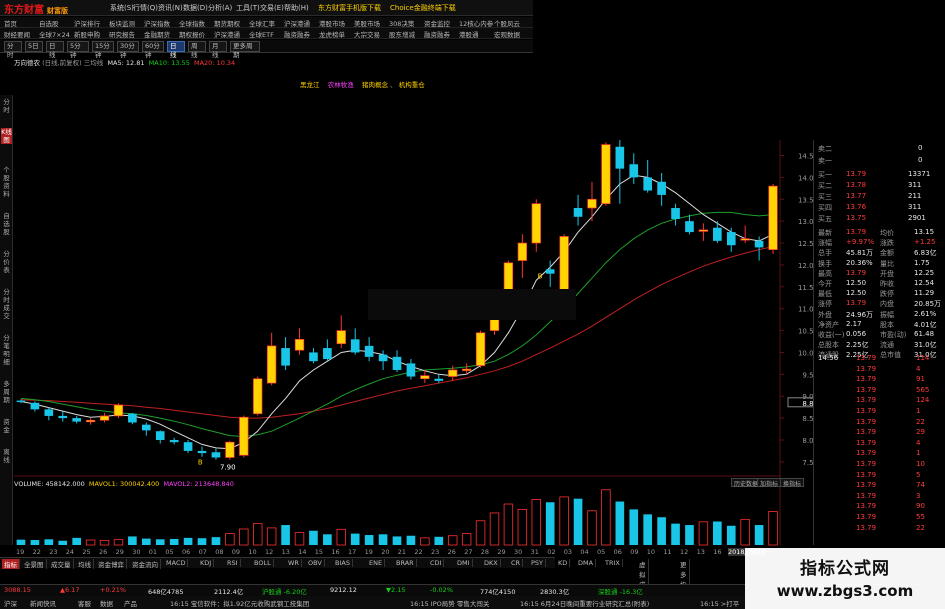 Image resolution: width=945 pixels, height=609 pixels. Describe the element at coordinates (405, 563) in the screenshot. I see `indicator-tab: BRAR` at that location.